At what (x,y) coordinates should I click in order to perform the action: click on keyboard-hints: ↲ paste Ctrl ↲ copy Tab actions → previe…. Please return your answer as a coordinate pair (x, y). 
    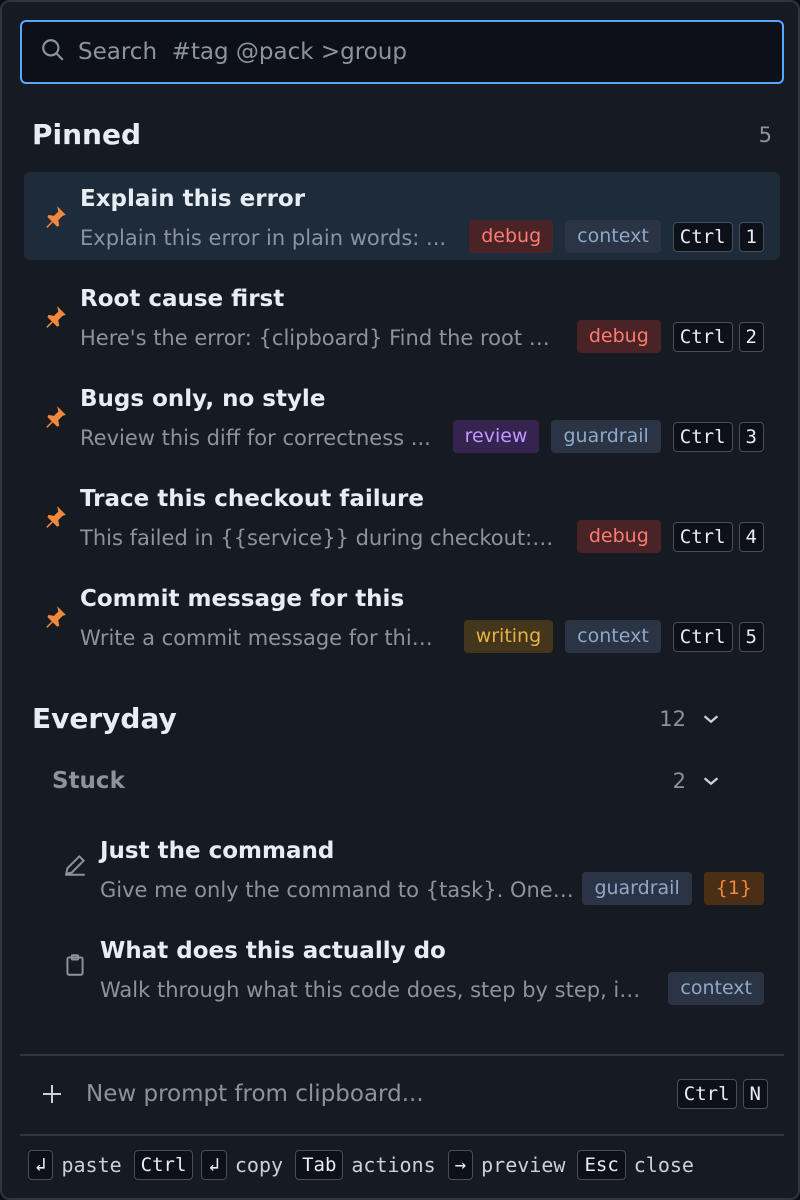
    Looking at the image, I should click on (363, 1165).